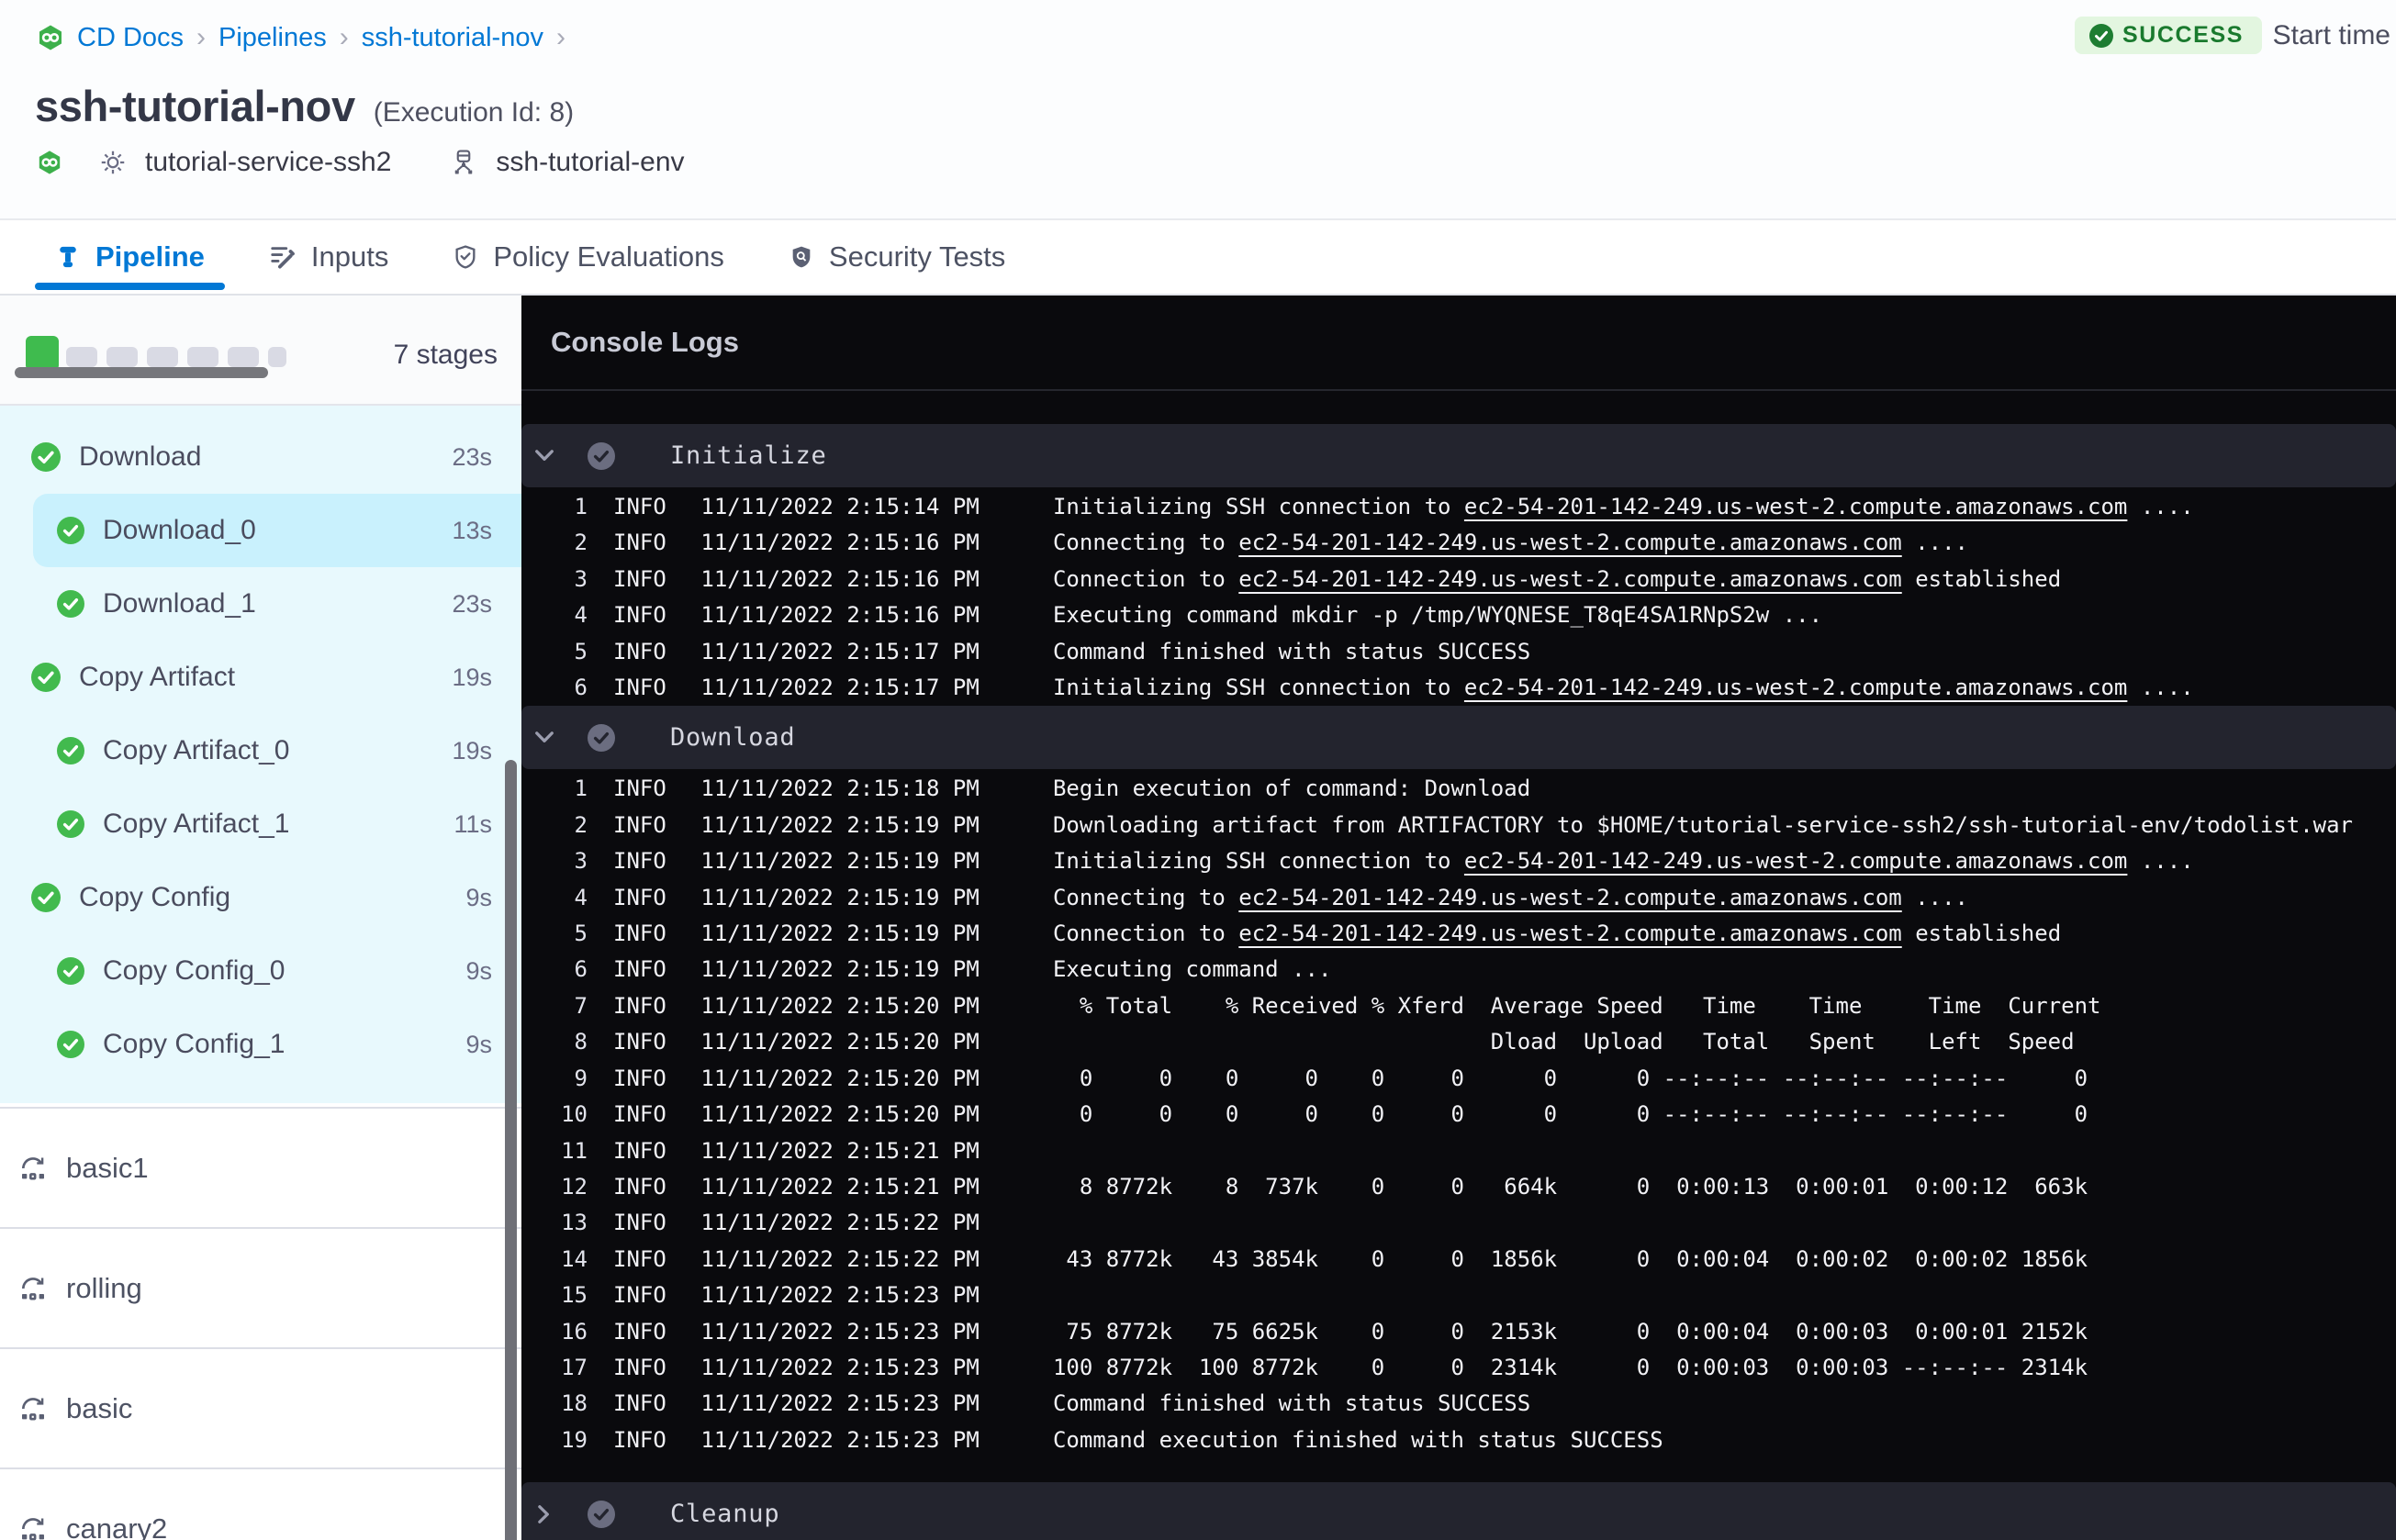  Describe the element at coordinates (117, 1526) in the screenshot. I see `pipeline-item-label: canary2` at that location.